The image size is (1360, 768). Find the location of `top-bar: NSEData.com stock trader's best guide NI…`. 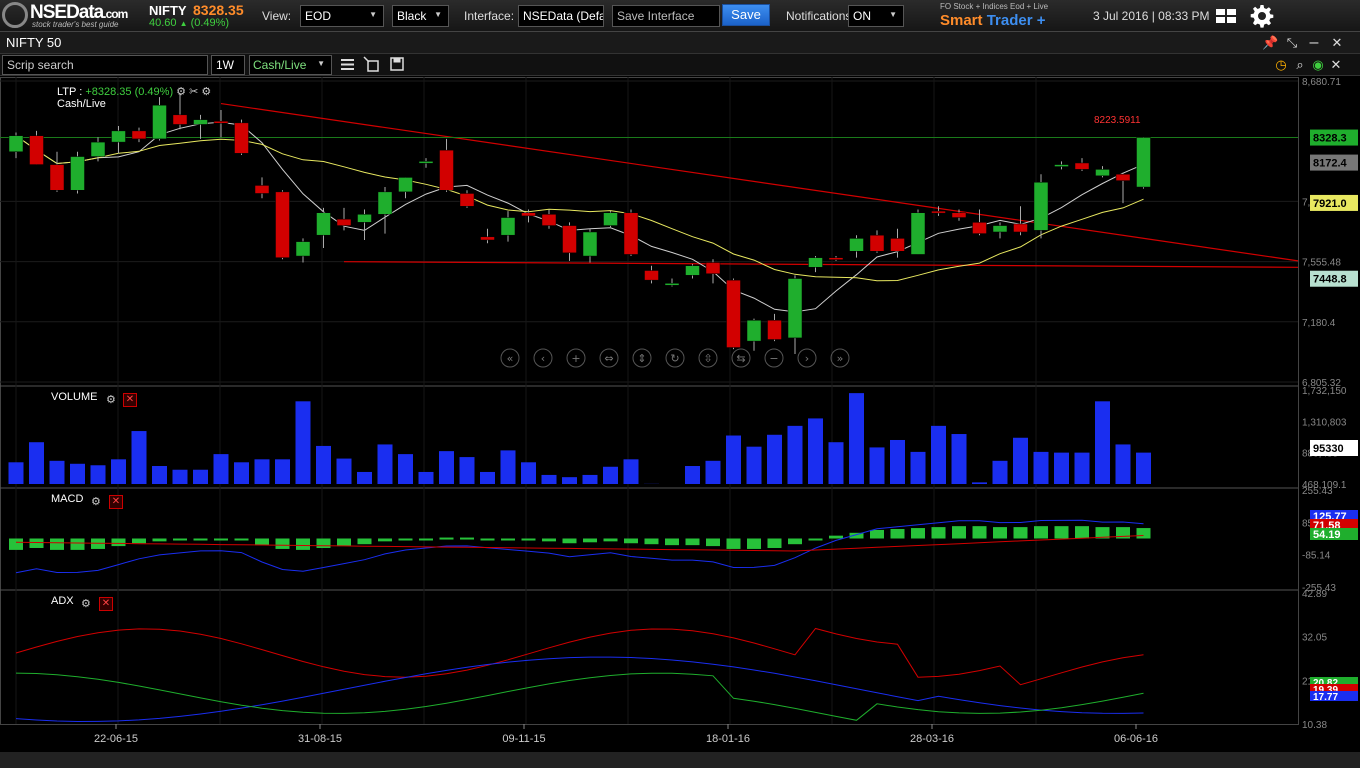

top-bar: NSEData.com stock trader's best guide NI… is located at coordinates (680, 16).